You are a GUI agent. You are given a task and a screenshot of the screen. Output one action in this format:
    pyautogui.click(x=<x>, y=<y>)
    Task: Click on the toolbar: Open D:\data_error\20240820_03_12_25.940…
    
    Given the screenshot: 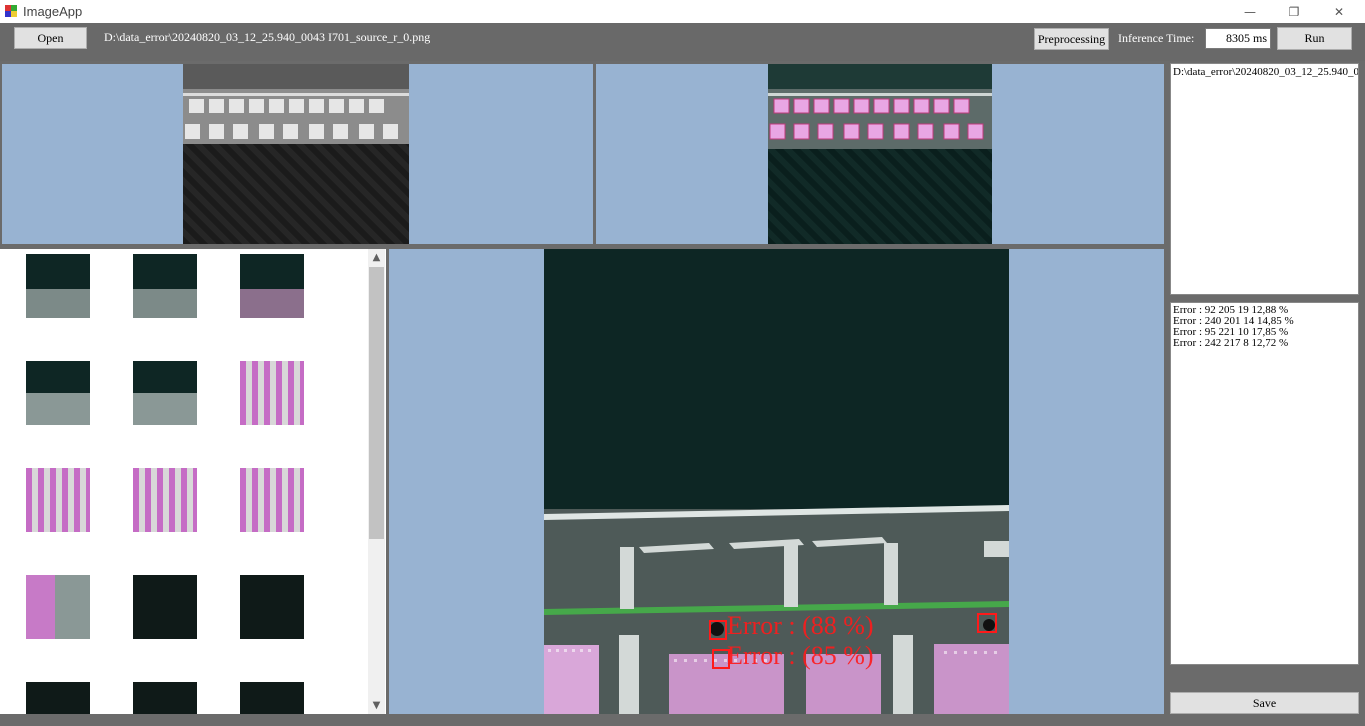 What is the action you would take?
    pyautogui.click(x=682, y=42)
    